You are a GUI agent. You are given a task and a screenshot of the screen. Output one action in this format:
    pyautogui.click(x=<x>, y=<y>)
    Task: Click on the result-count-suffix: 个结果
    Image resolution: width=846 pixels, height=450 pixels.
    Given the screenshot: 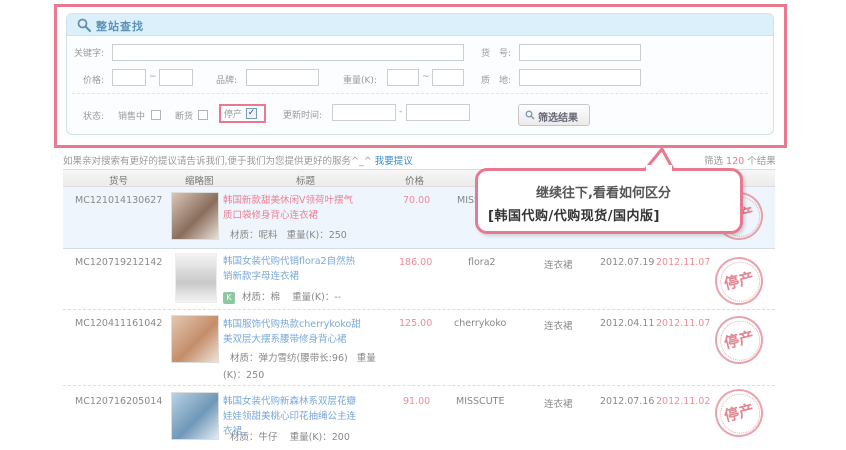 What is the action you would take?
    pyautogui.click(x=761, y=161)
    